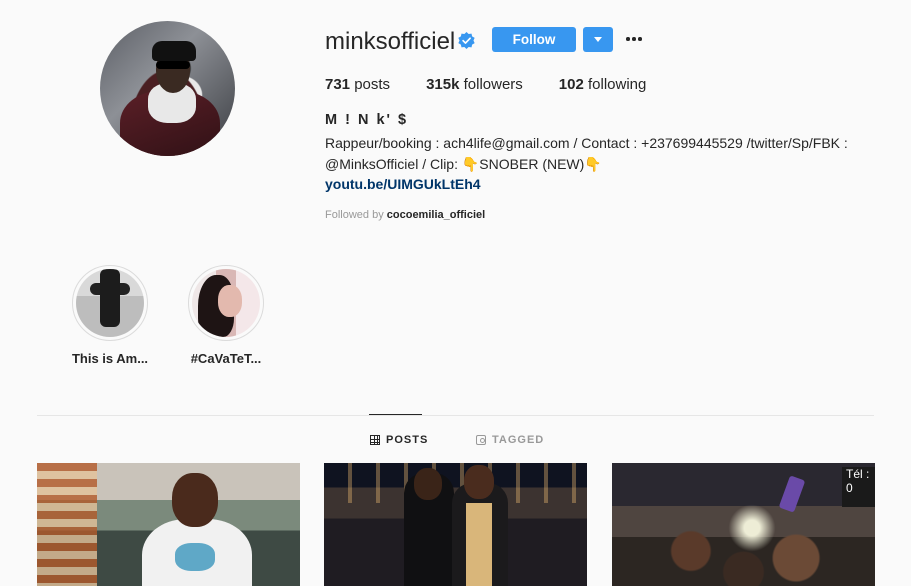 The width and height of the screenshot is (911, 586). I want to click on post-thumbnail: Tél : 0, so click(743, 524).